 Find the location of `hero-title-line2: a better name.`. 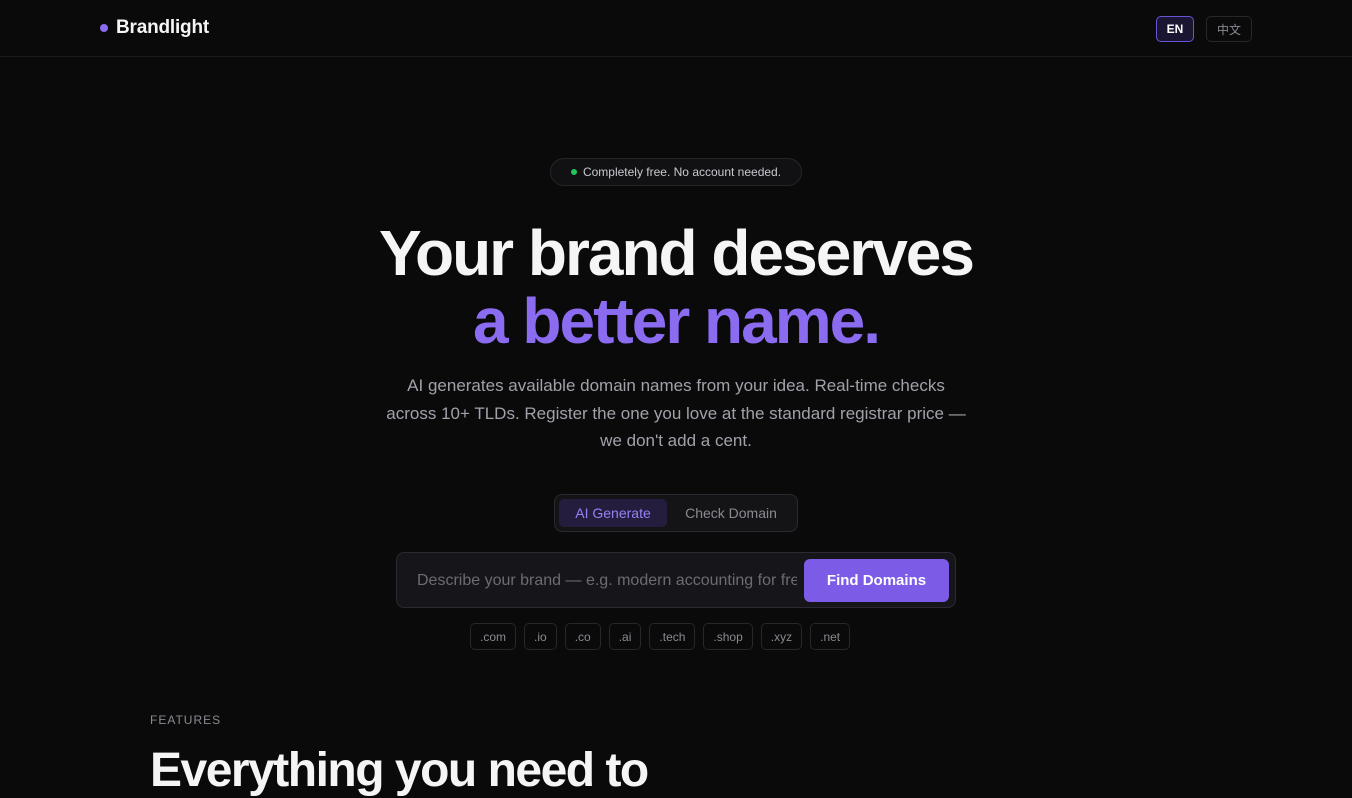

hero-title-line2: a better name. is located at coordinates (677, 321).